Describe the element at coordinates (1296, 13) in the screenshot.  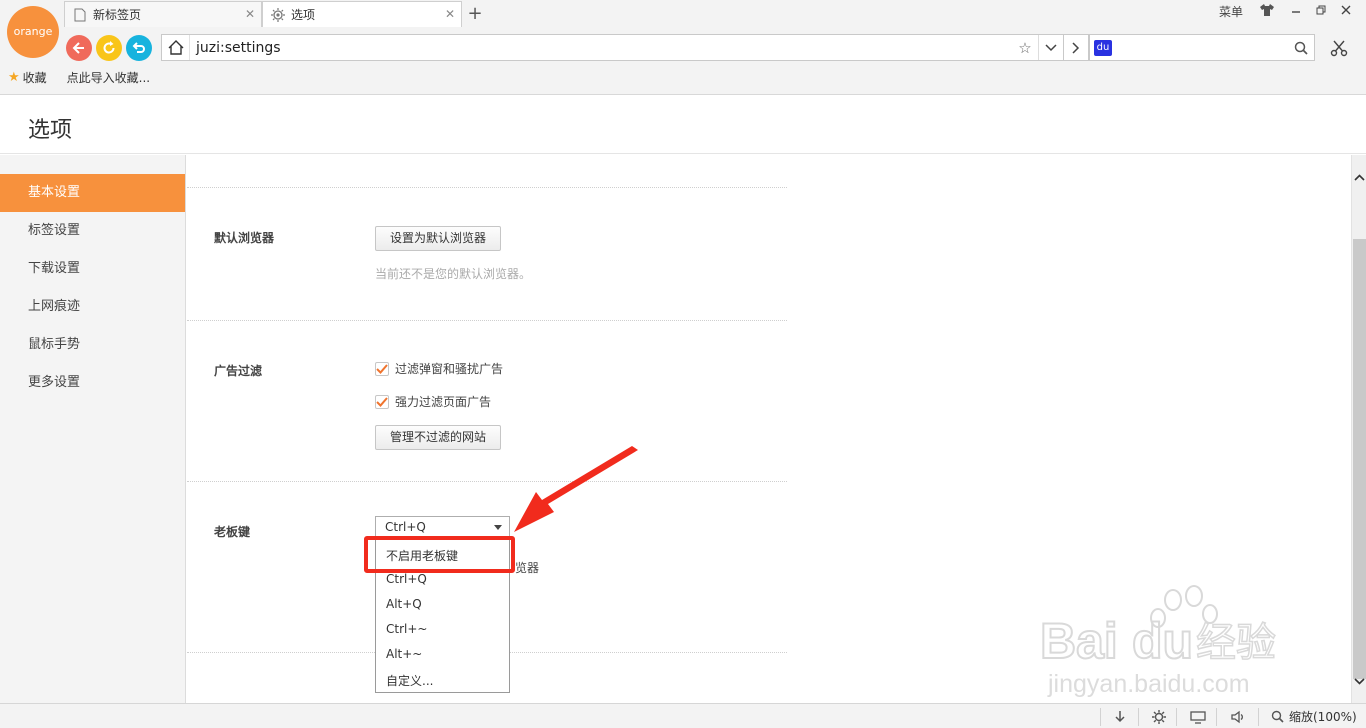
I see `minimize-icon` at that location.